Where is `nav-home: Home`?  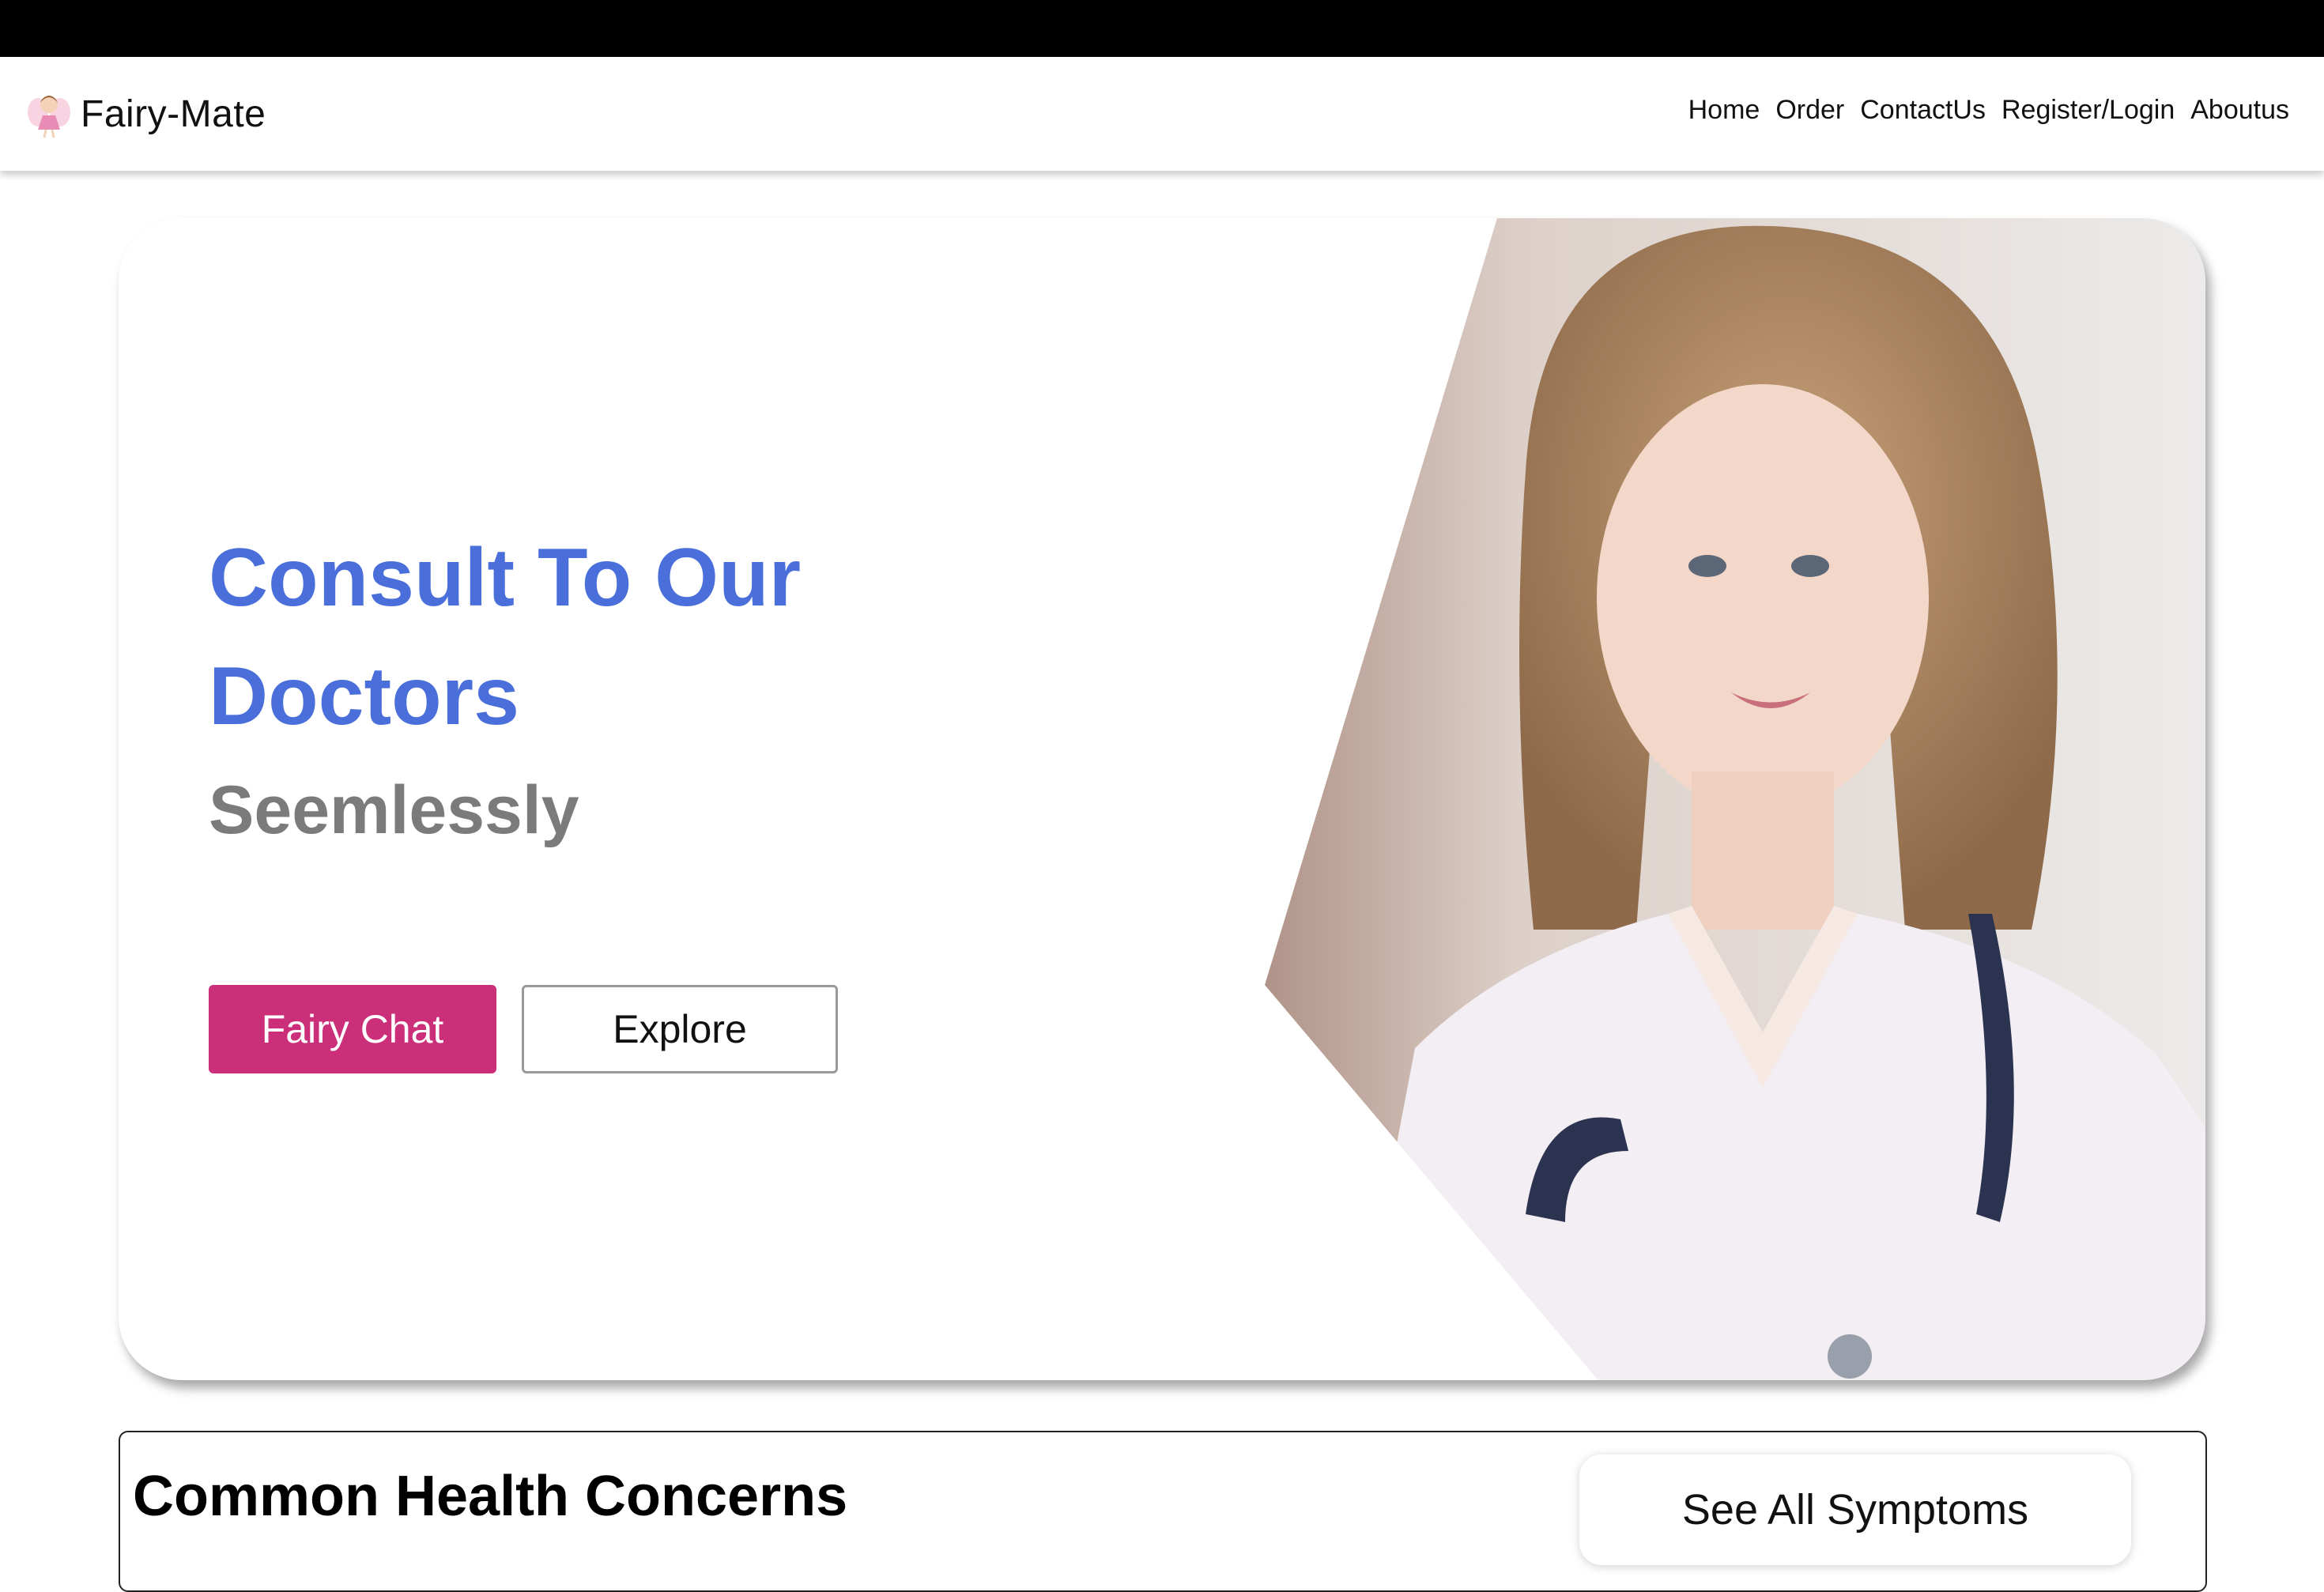
nav-home: Home is located at coordinates (1724, 111).